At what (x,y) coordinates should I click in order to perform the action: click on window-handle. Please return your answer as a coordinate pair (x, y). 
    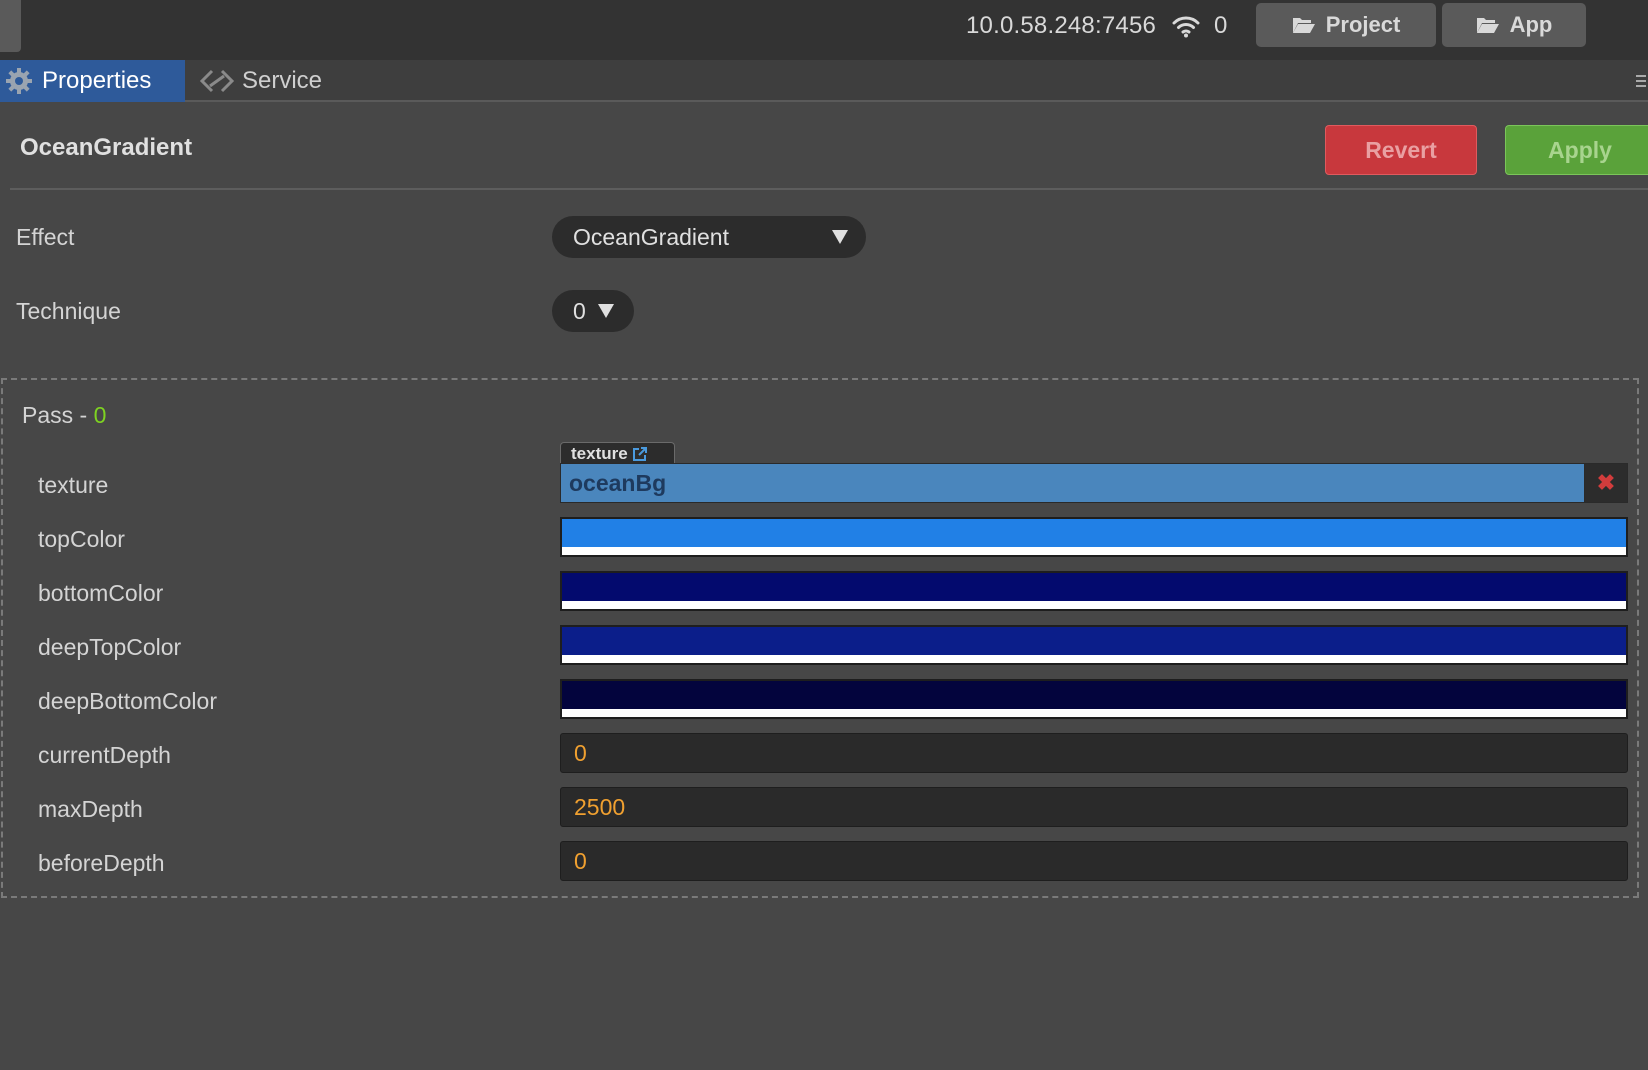
    Looking at the image, I should click on (10, 26).